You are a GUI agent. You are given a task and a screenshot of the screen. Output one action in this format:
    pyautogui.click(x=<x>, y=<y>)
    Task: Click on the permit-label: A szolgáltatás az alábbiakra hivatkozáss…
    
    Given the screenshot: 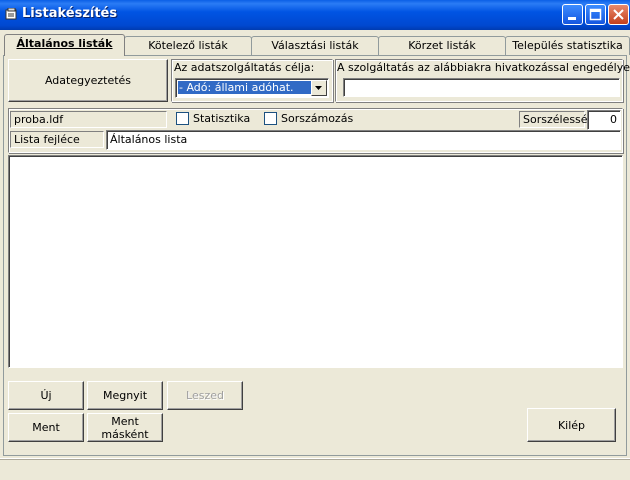 What is the action you would take?
    pyautogui.click(x=483, y=67)
    